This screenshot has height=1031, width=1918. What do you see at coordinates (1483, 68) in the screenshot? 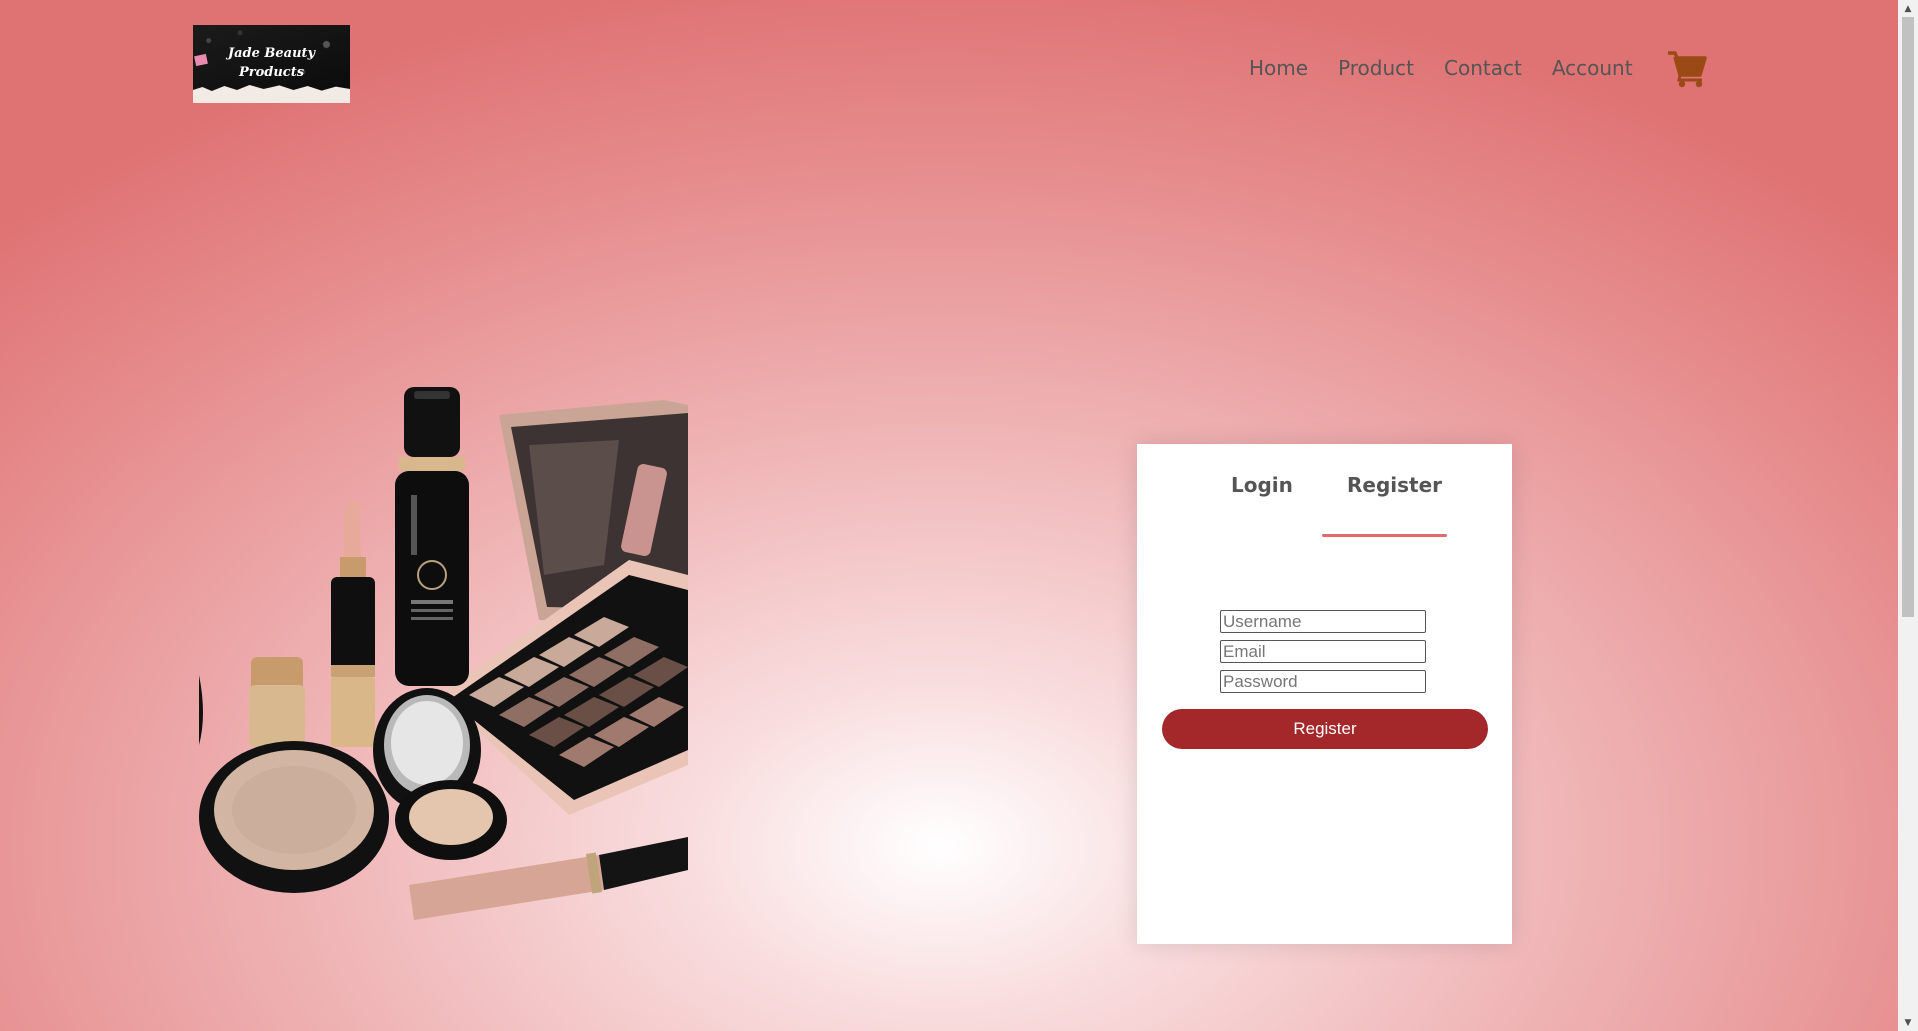
I see `nav-contact: Contact` at bounding box center [1483, 68].